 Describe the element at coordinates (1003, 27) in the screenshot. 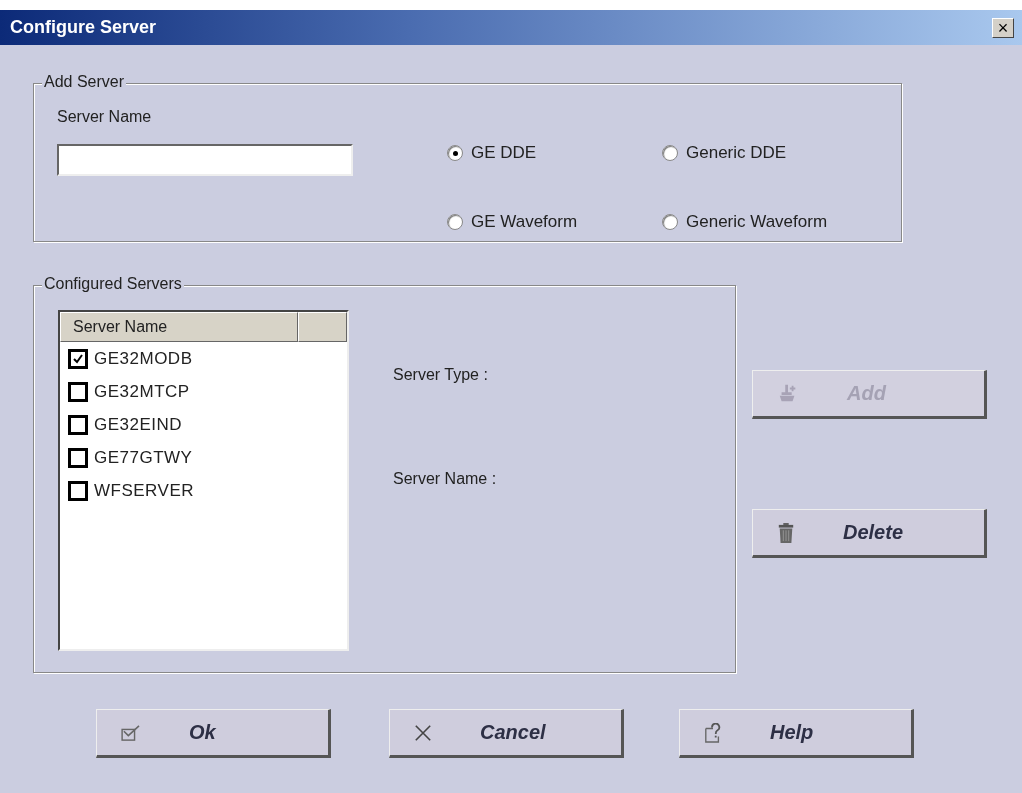

I see `close-button: ×` at that location.